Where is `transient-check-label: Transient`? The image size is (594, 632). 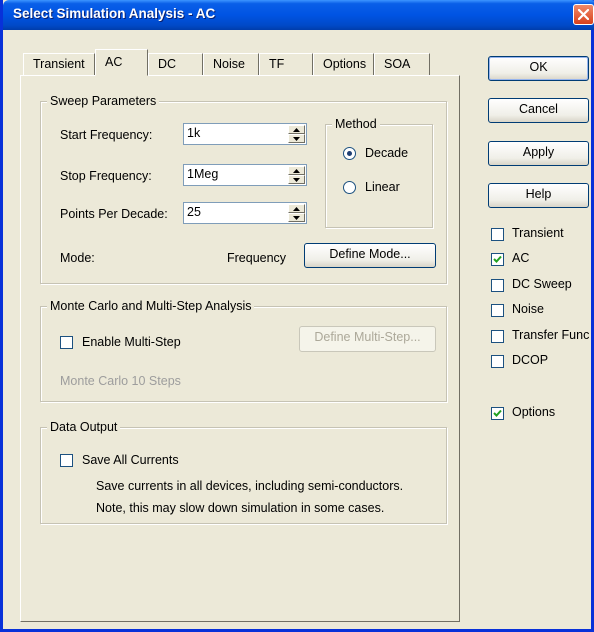
transient-check-label: Transient is located at coordinates (538, 233).